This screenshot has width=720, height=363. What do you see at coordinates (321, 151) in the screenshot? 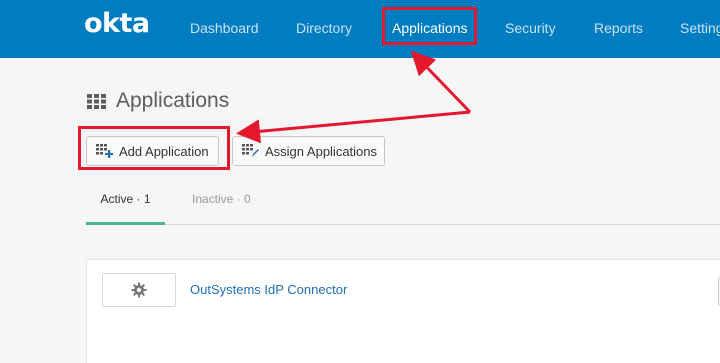
I see `assign-applications-label: Assign Applications` at bounding box center [321, 151].